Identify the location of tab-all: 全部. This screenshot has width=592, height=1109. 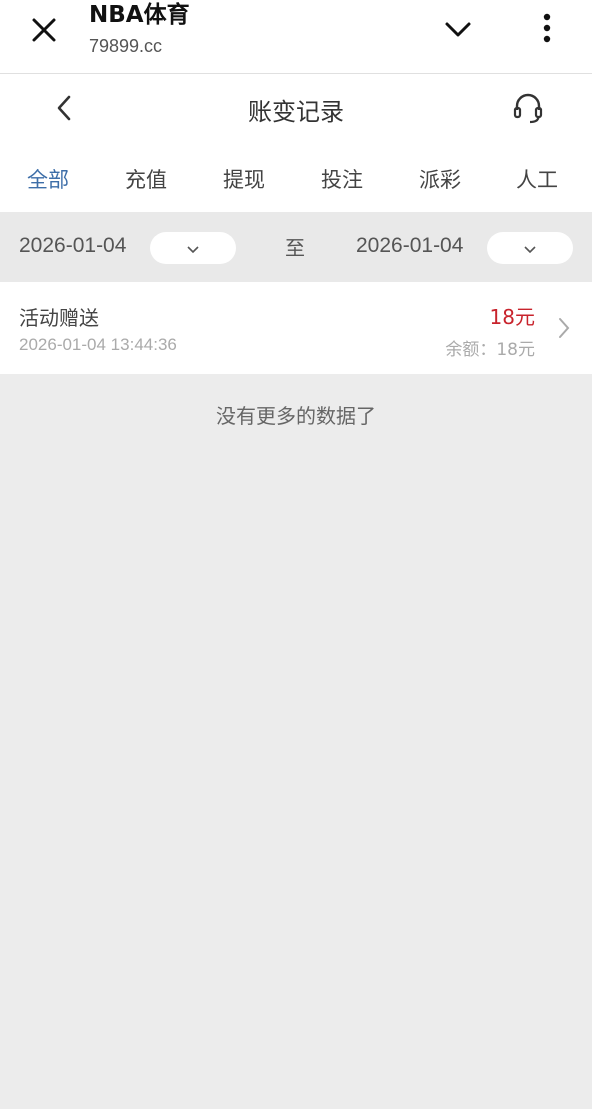
(48, 179).